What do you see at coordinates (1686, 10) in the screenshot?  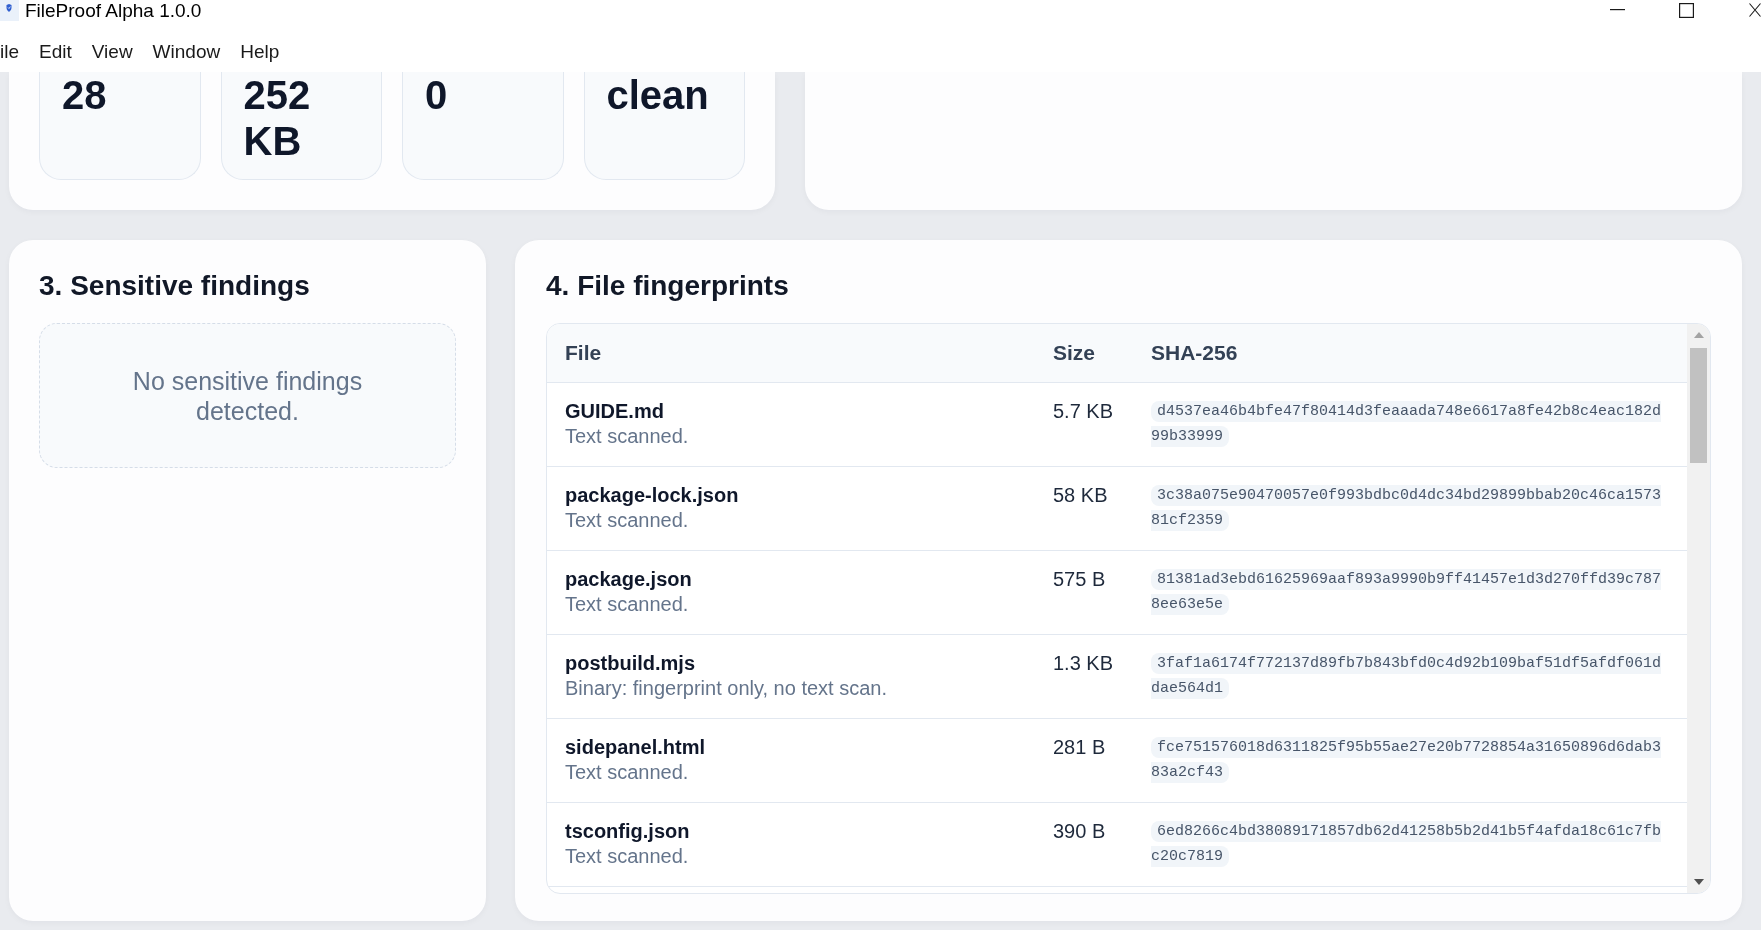 I see `maximize-icon` at bounding box center [1686, 10].